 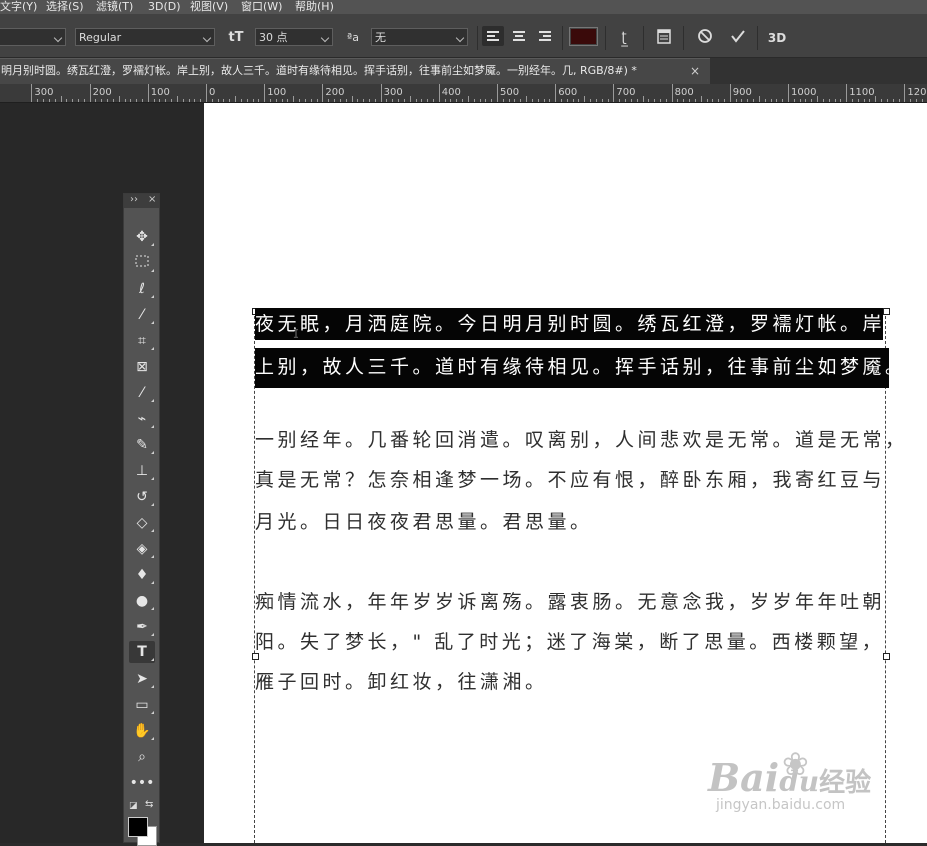 I want to click on marquee-icon, so click(x=142, y=263).